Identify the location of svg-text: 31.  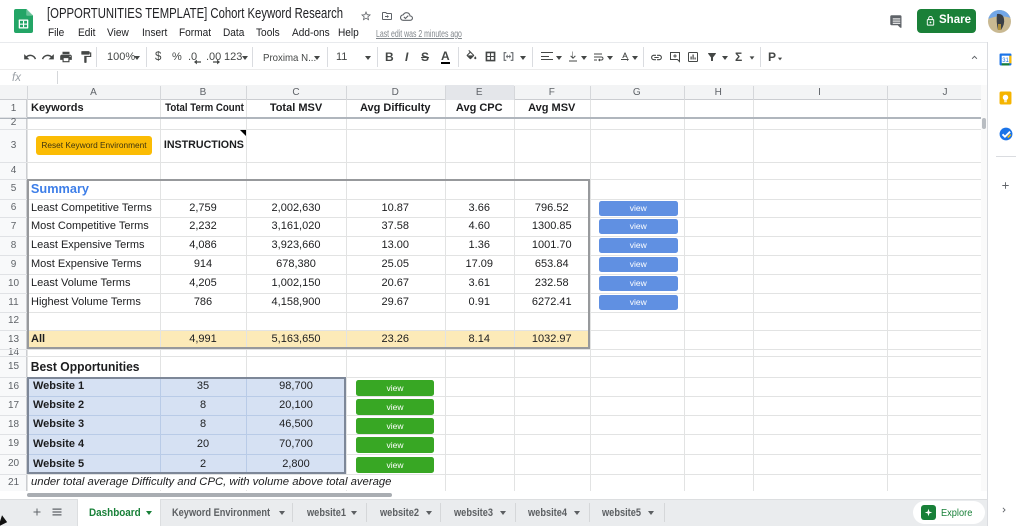
(1005, 61).